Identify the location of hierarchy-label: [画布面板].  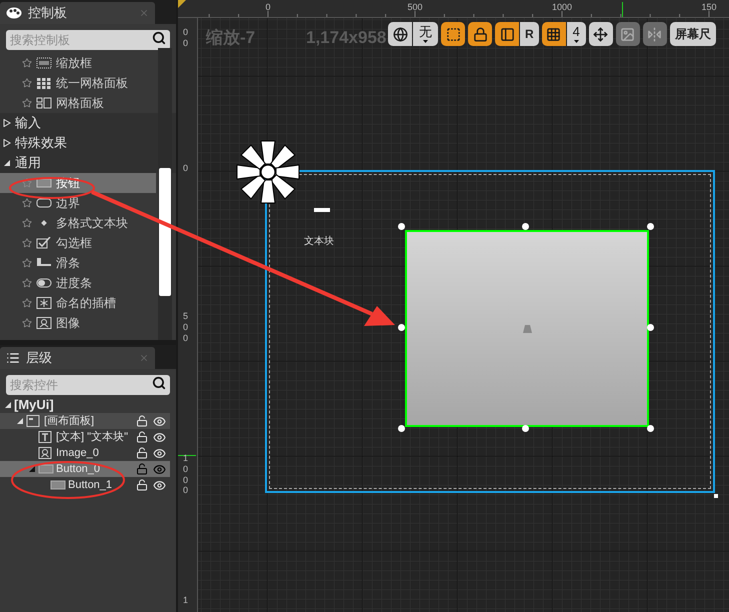
(70, 421).